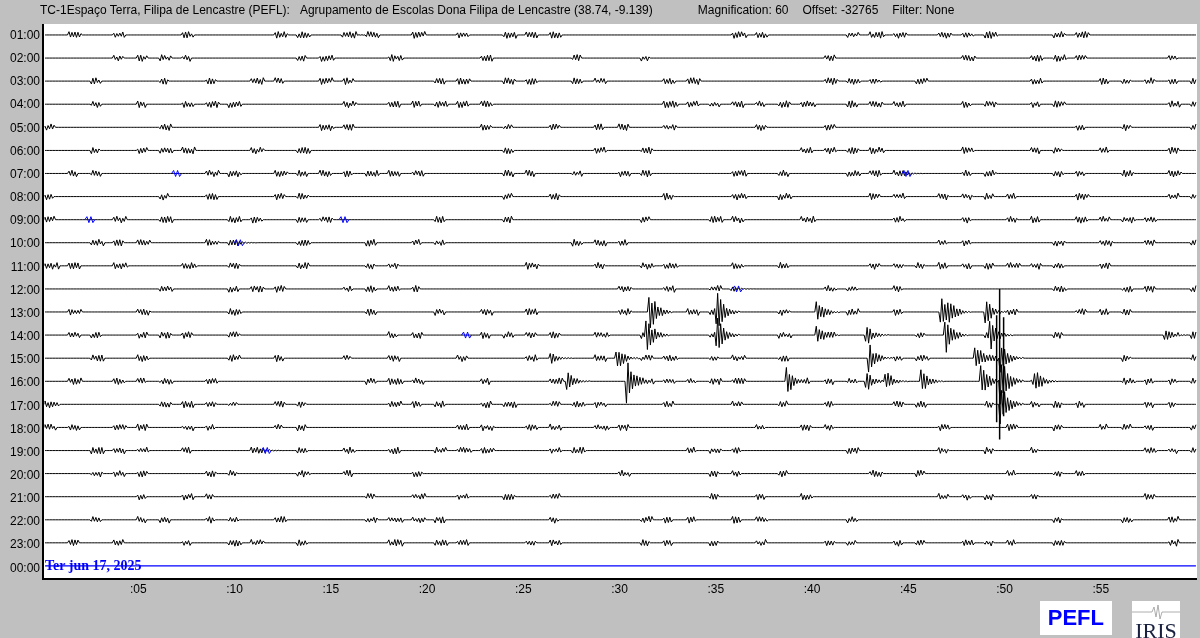 This screenshot has width=1200, height=638. I want to click on hour-label: 11:00, so click(25, 267).